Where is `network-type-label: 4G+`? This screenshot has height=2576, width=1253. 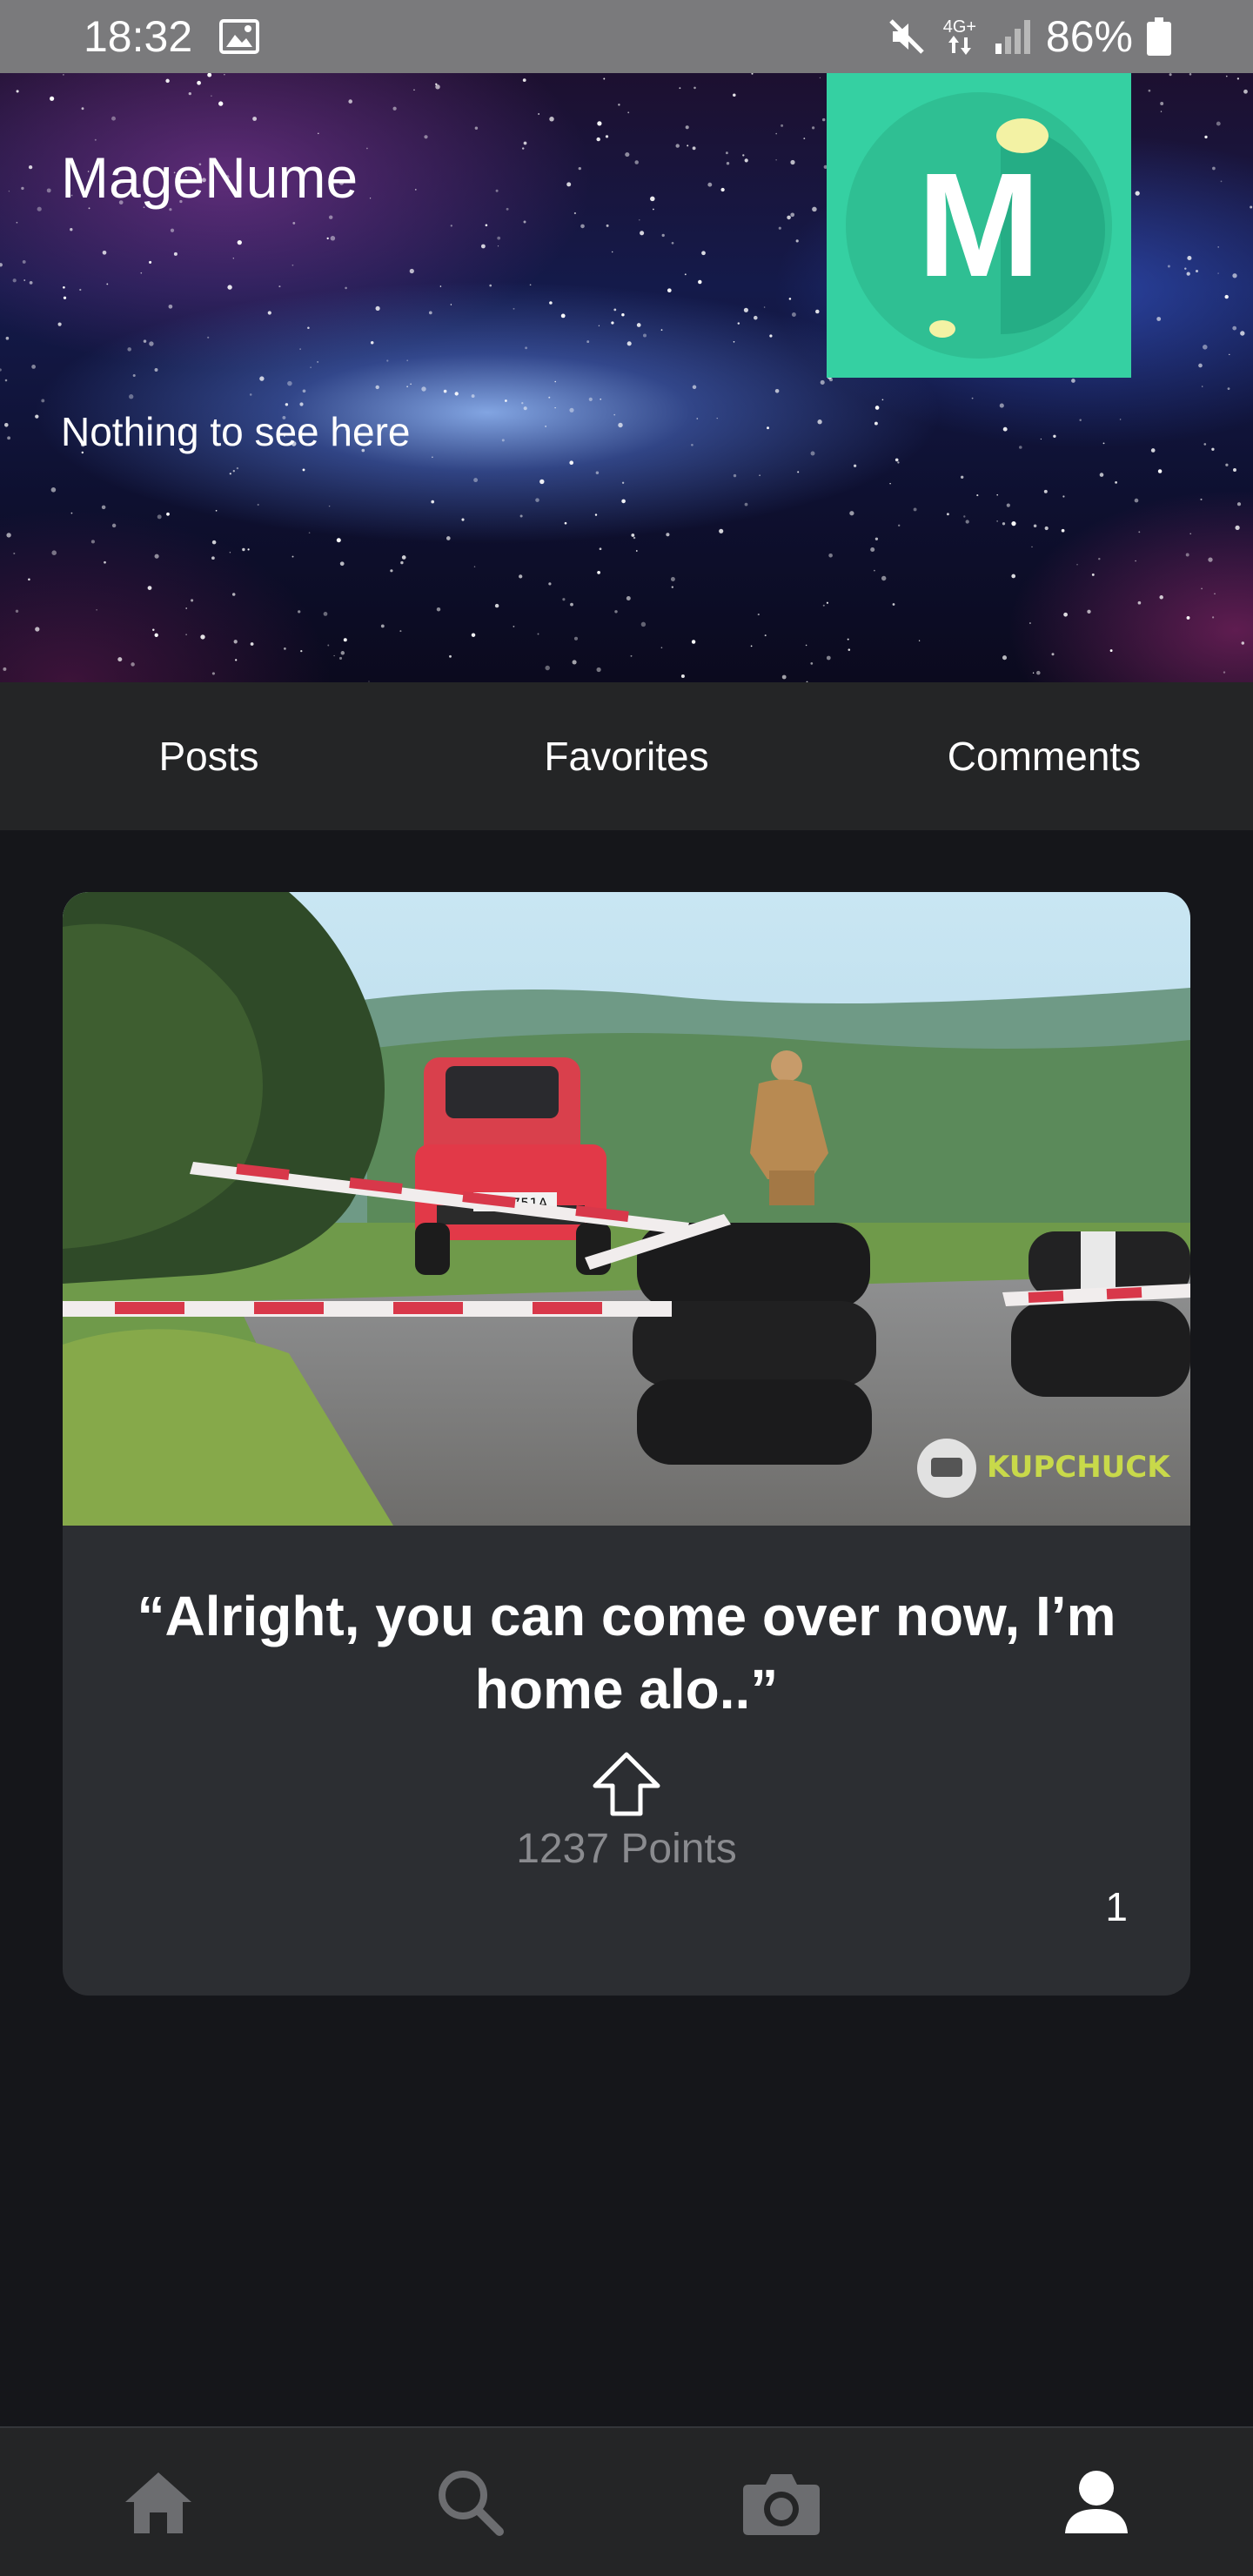
network-type-label: 4G+ is located at coordinates (959, 27).